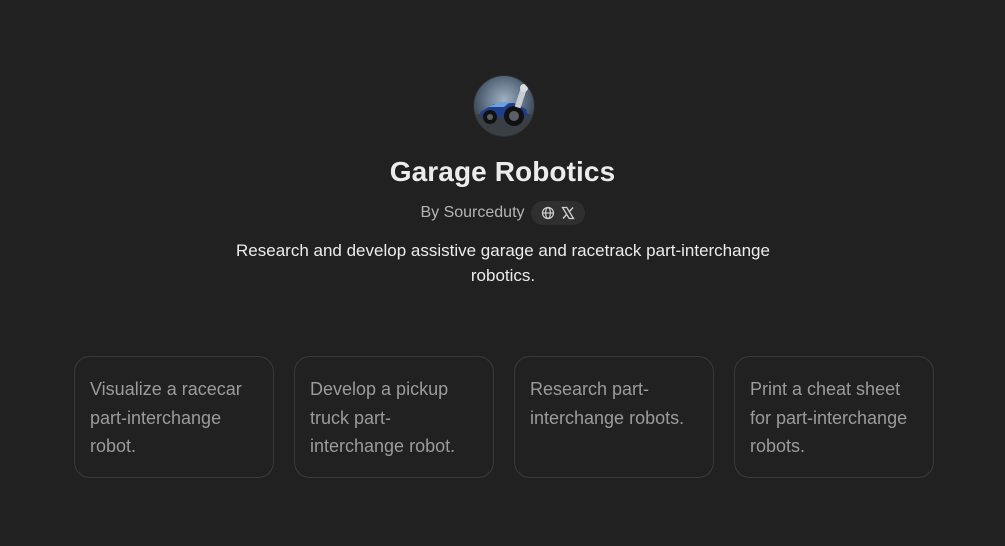 This screenshot has height=546, width=1005. Describe the element at coordinates (557, 213) in the screenshot. I see `social-links` at that location.